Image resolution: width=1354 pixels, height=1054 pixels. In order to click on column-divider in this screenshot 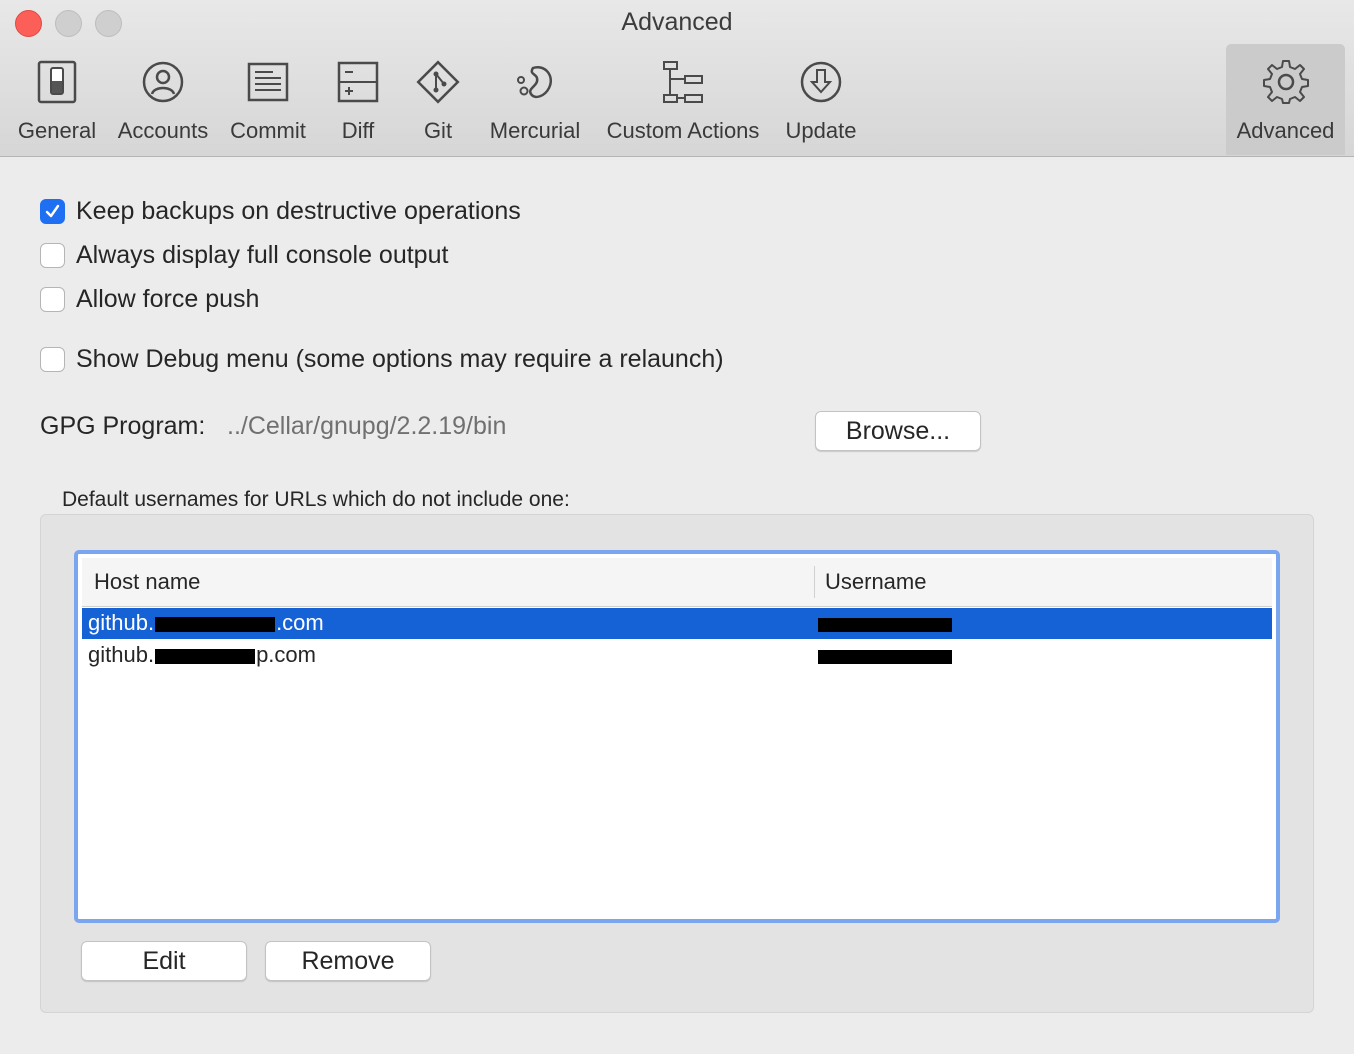, I will do `click(814, 582)`.